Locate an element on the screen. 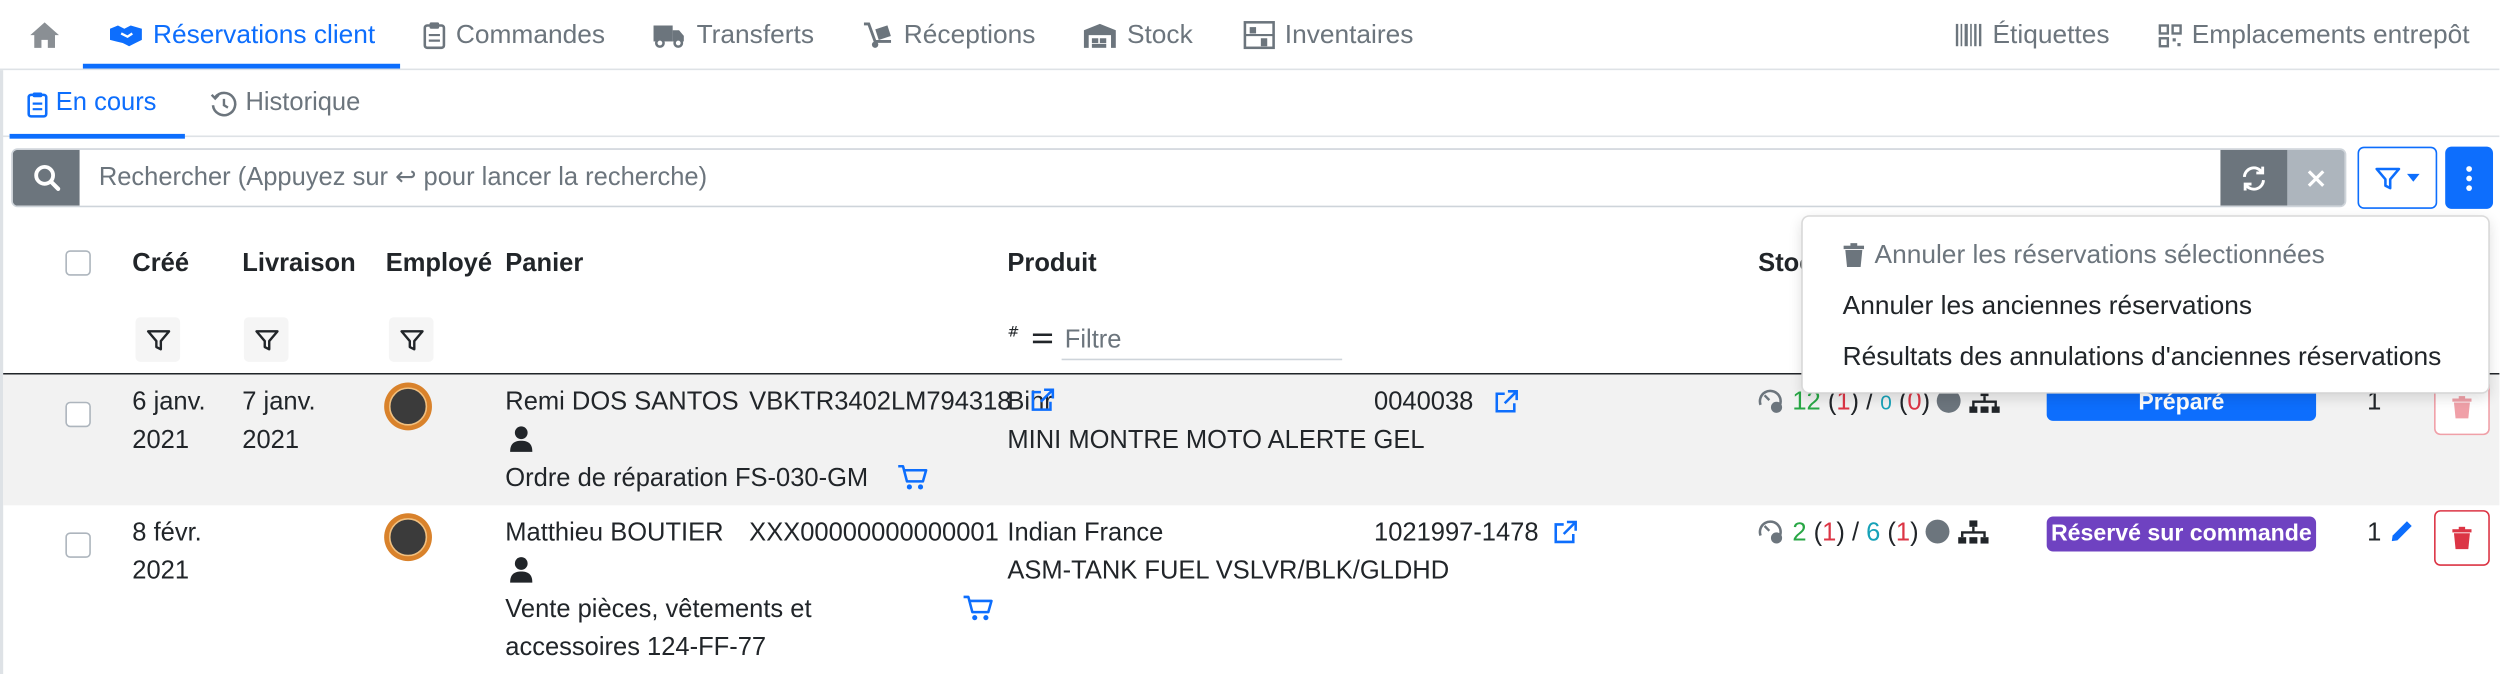  caret-down-icon is located at coordinates (2413, 177).